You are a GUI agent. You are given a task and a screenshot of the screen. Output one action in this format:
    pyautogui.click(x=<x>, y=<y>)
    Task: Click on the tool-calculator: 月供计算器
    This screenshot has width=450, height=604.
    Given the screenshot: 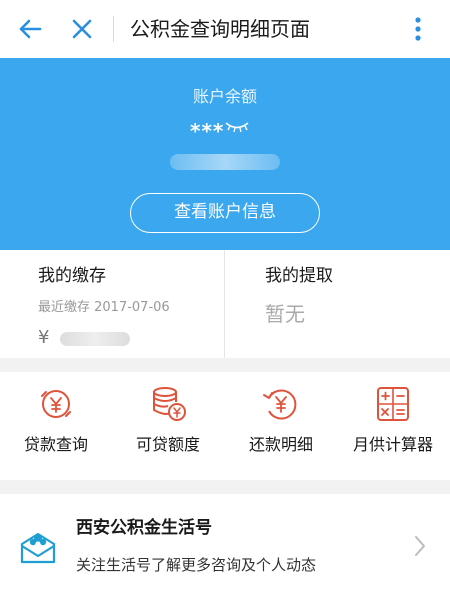 What is the action you would take?
    pyautogui.click(x=393, y=426)
    